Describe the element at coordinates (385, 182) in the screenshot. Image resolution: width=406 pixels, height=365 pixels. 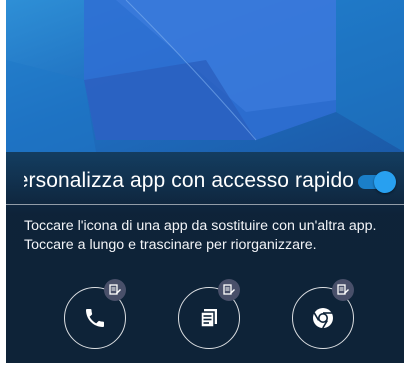
I see `toggle-thumb` at that location.